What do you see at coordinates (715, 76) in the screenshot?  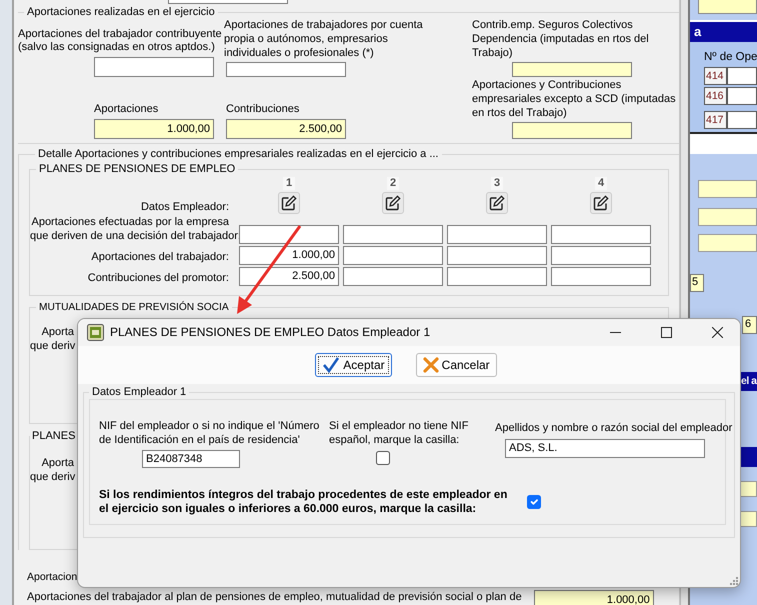 I see `code-label: 414` at bounding box center [715, 76].